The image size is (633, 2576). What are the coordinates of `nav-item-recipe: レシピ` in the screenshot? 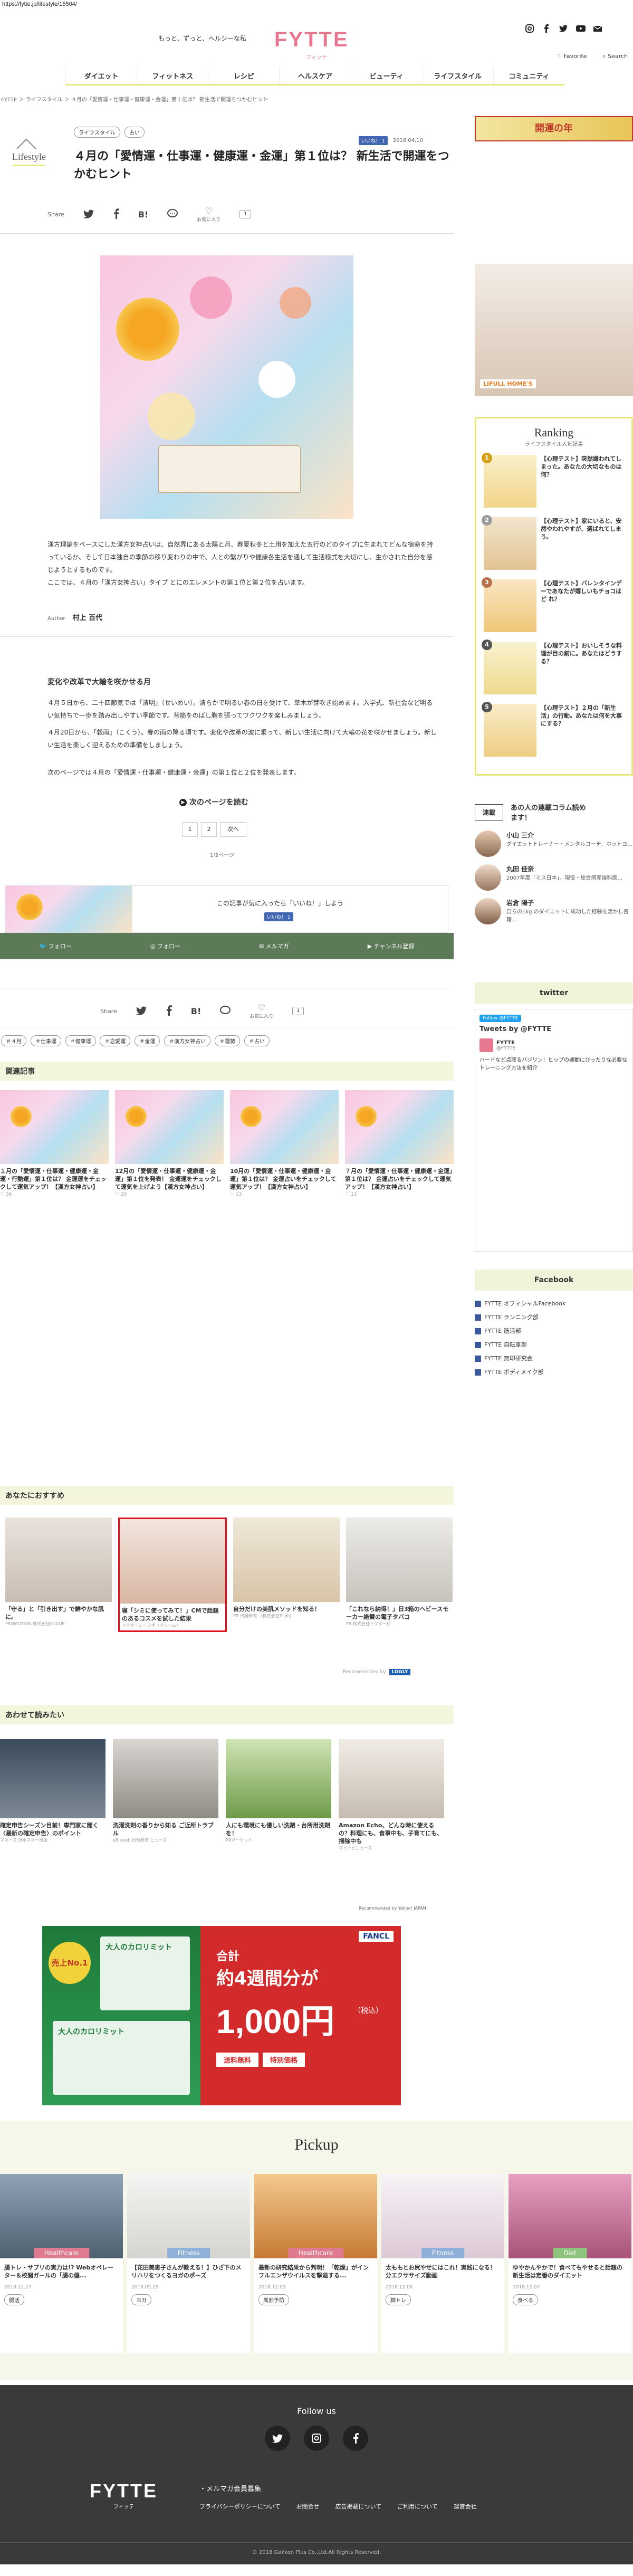 It's located at (243, 75).